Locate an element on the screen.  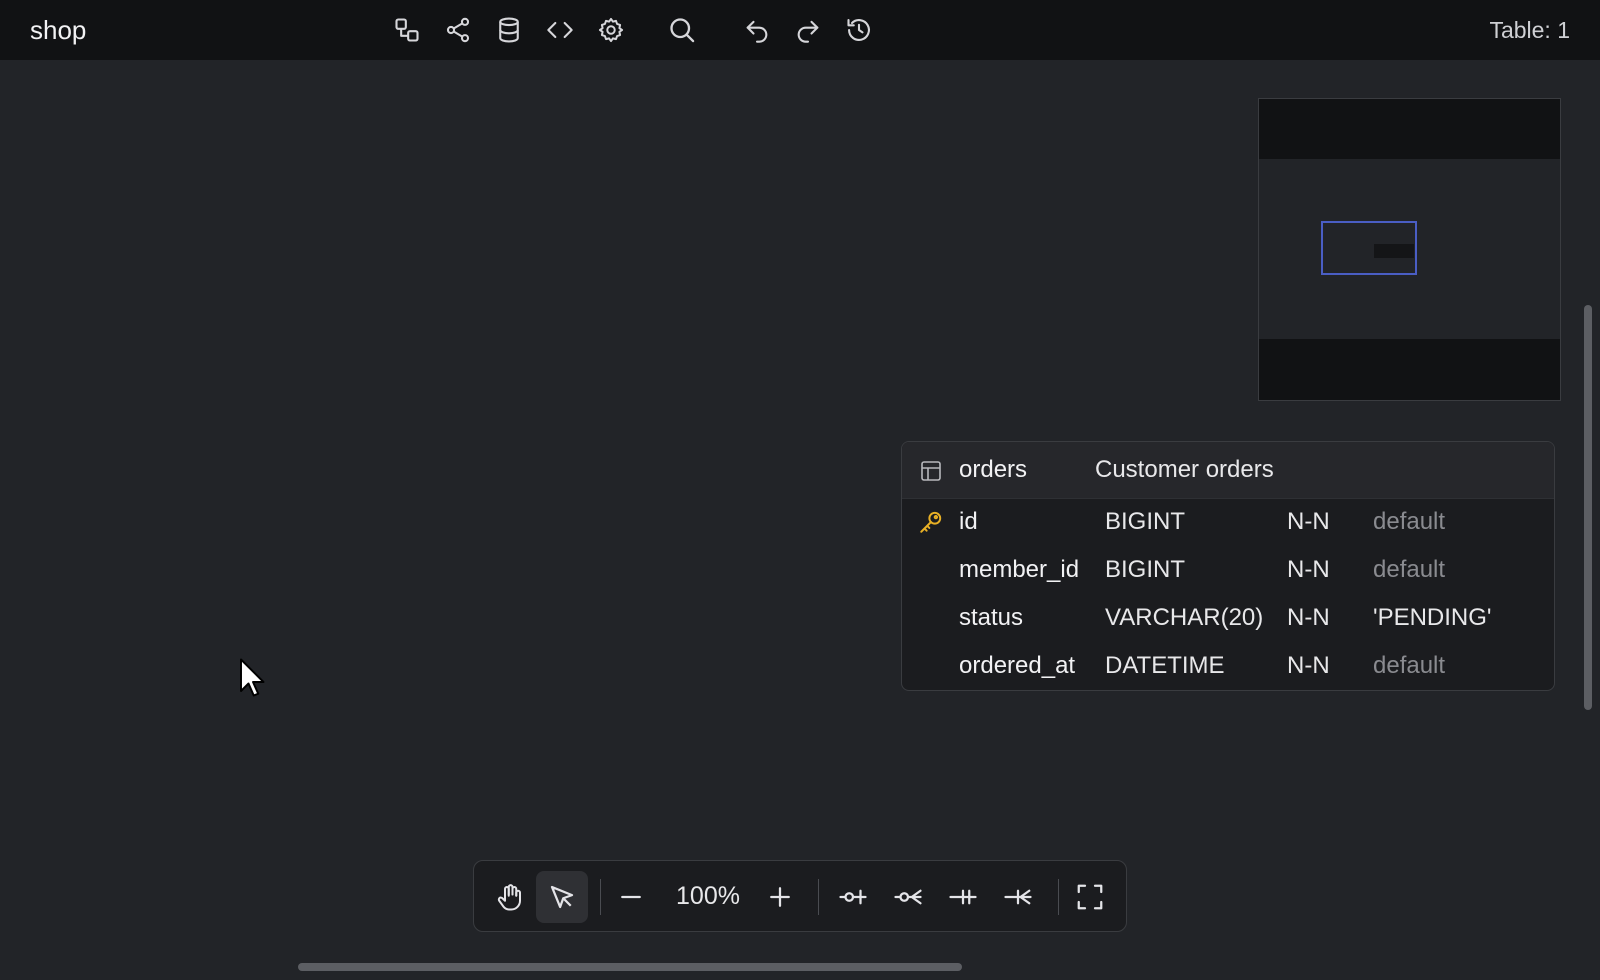
settings-icon is located at coordinates (611, 30).